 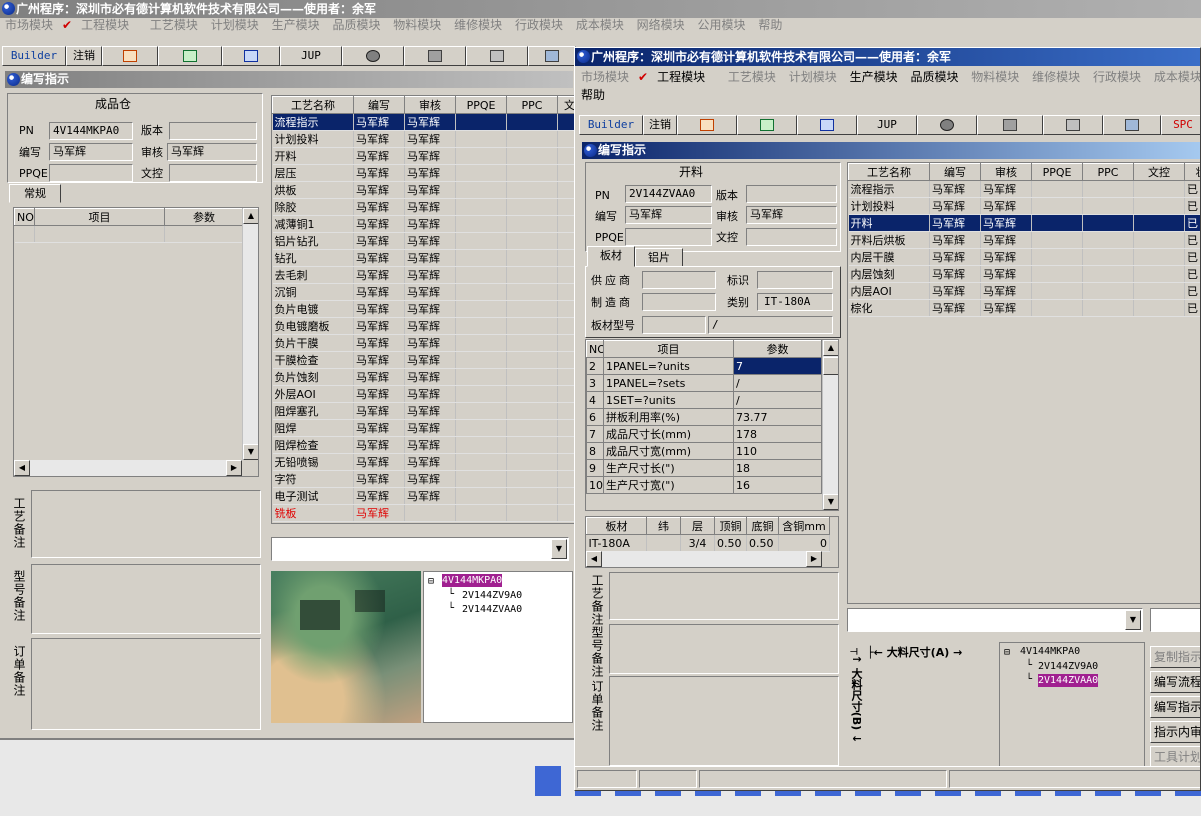 What do you see at coordinates (91, 131) in the screenshot?
I see `back-pn-field: 4V144MKPA0` at bounding box center [91, 131].